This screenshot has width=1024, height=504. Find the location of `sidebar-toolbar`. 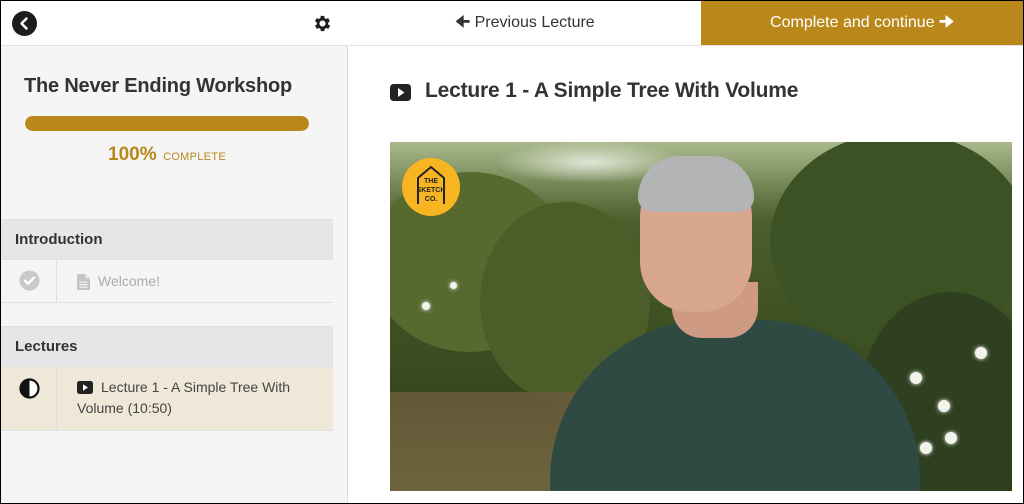

sidebar-toolbar is located at coordinates (174, 23).